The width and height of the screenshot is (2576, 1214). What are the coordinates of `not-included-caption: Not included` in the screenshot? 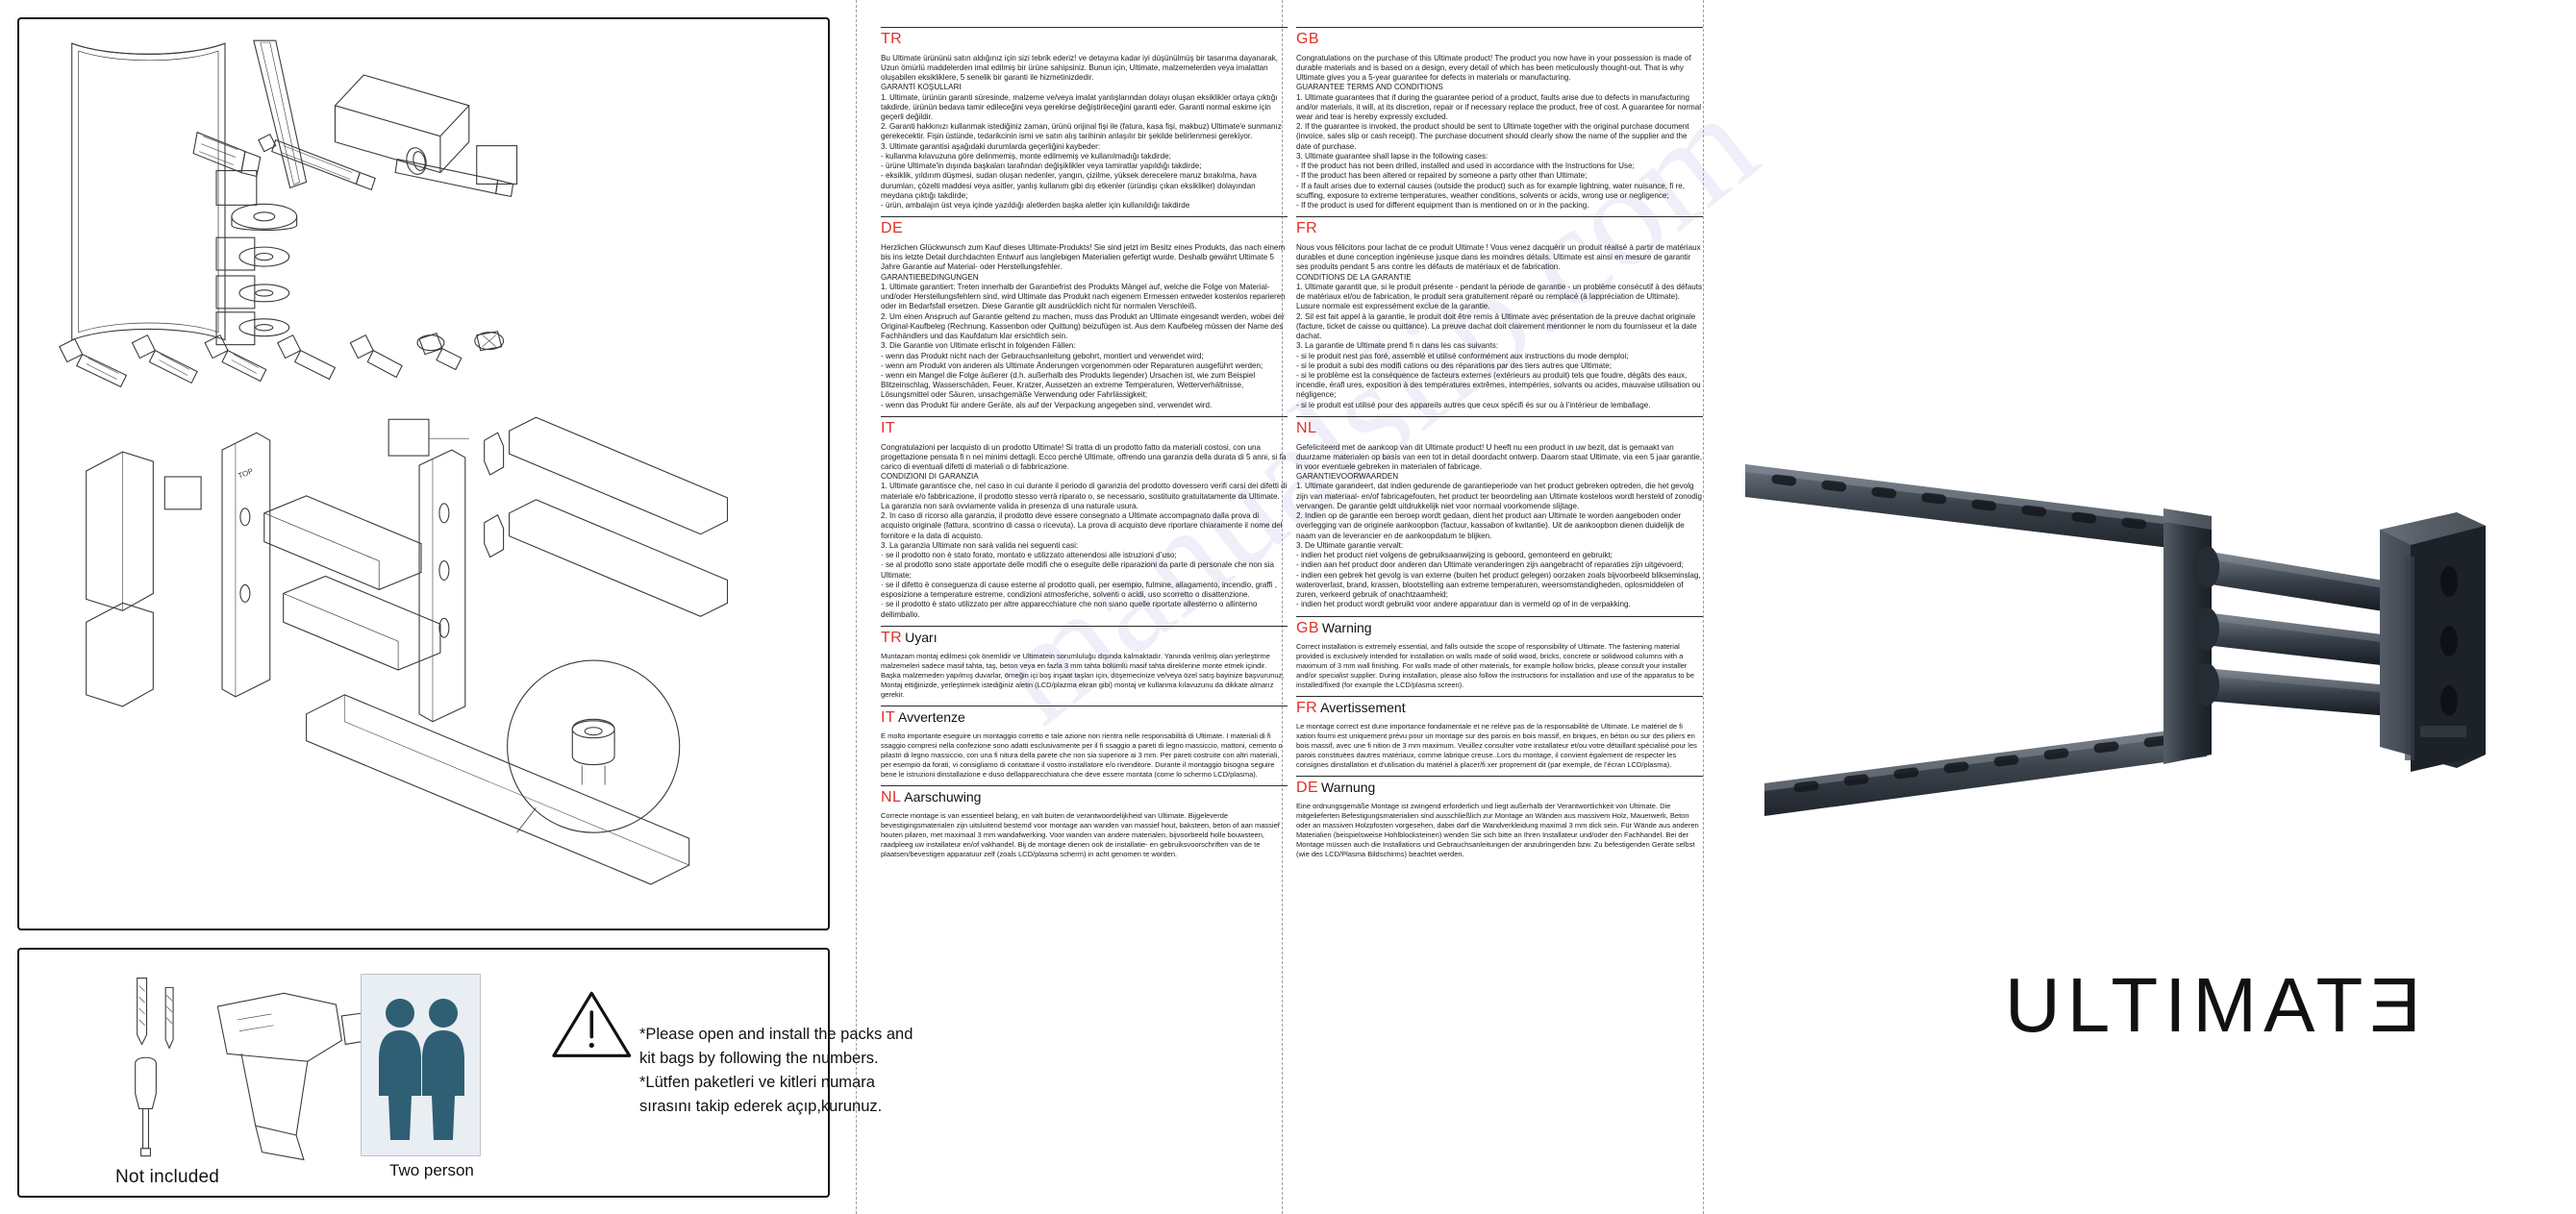 It's located at (167, 1177).